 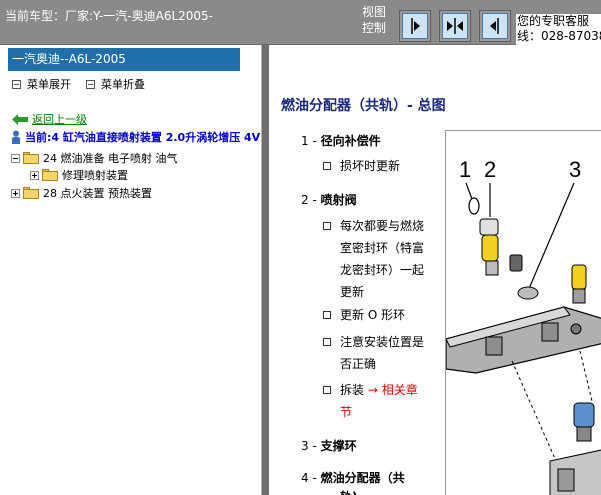 What do you see at coordinates (352, 390) in the screenshot?
I see `sub-text: 拆装` at bounding box center [352, 390].